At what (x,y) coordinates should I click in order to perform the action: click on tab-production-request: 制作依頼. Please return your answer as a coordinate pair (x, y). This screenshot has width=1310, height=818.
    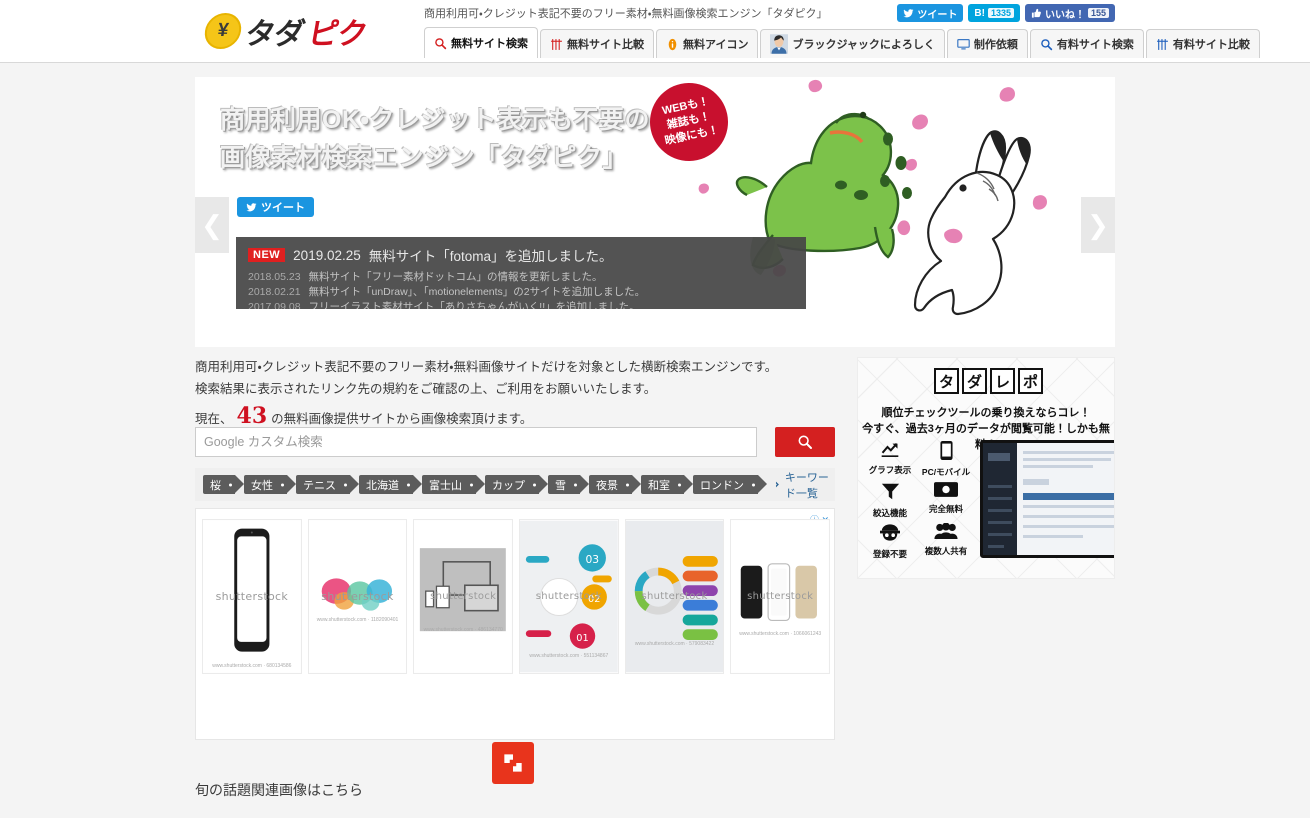
    Looking at the image, I should click on (987, 43).